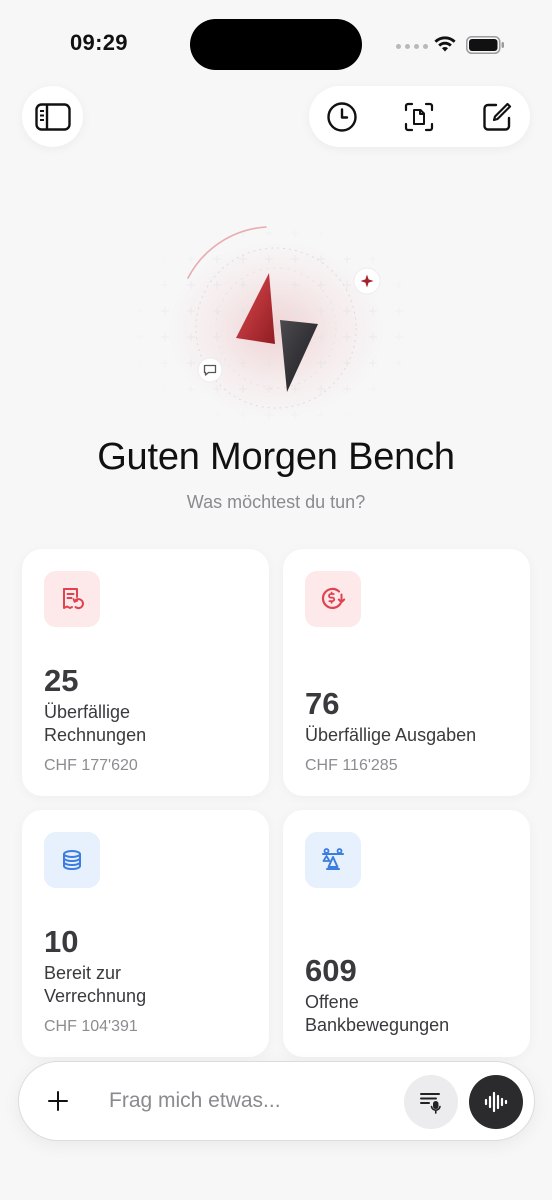 Image resolution: width=552 pixels, height=1200 pixels. What do you see at coordinates (95, 984) in the screenshot?
I see `card-label: Bereit zur Verrechnung` at bounding box center [95, 984].